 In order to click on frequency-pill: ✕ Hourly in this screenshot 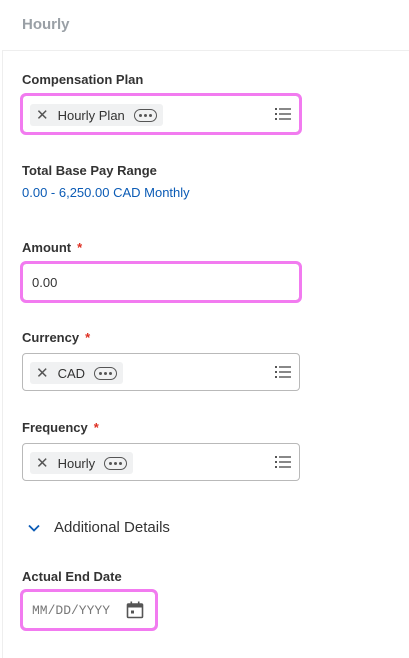, I will do `click(82, 463)`.